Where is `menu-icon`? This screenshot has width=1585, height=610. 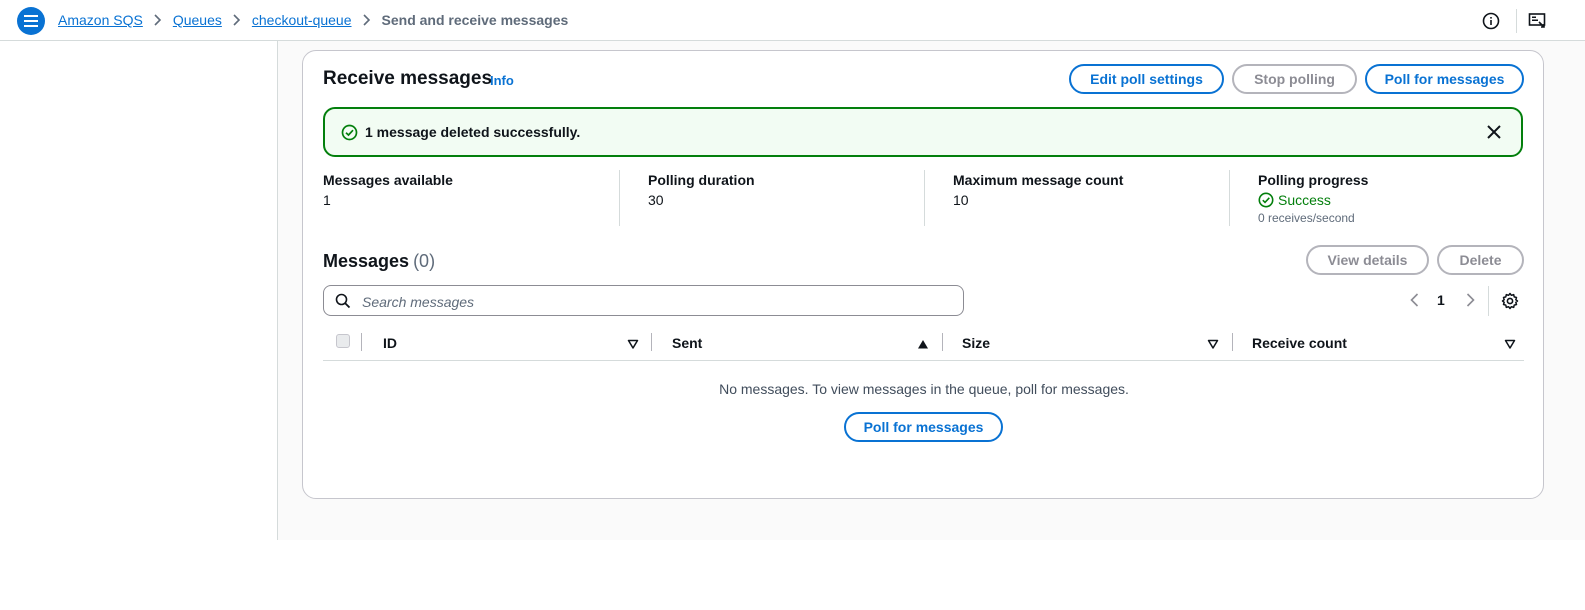 menu-icon is located at coordinates (31, 21).